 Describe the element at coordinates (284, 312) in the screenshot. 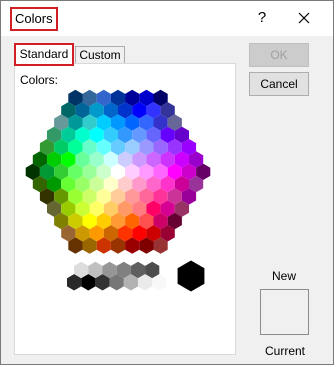

I see `color-preview-swatch` at that location.